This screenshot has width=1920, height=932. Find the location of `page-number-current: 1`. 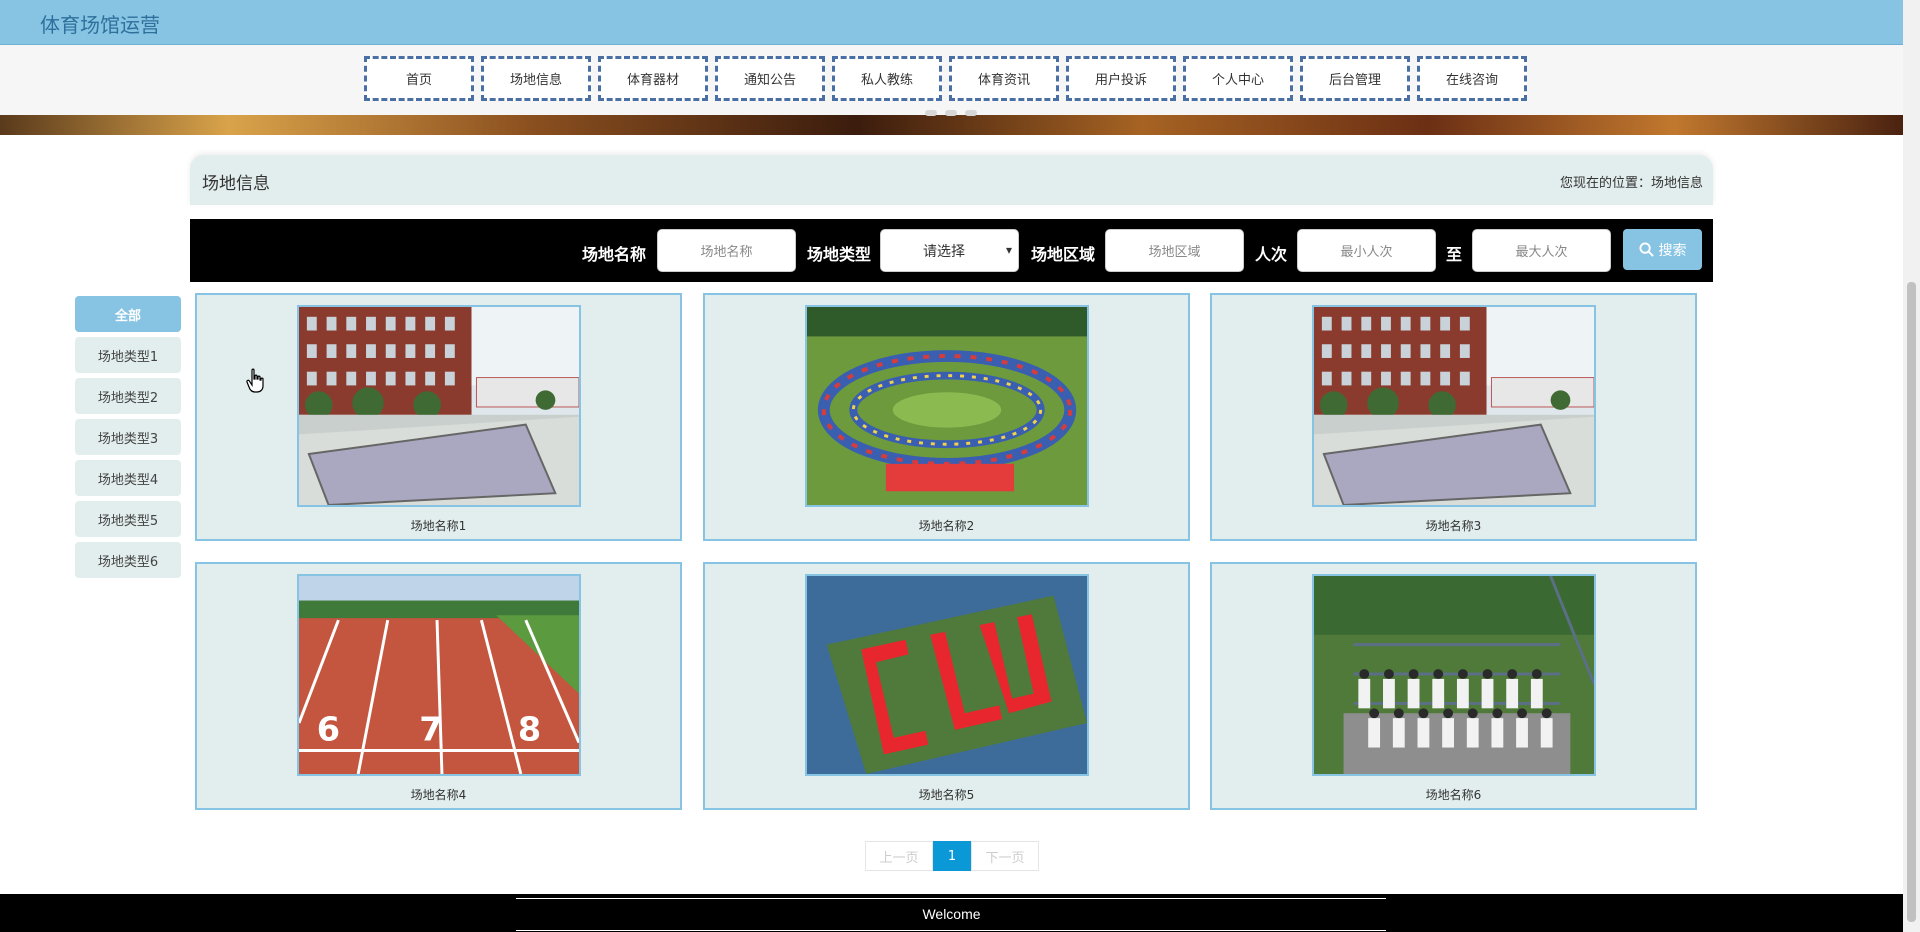

page-number-current: 1 is located at coordinates (952, 856).